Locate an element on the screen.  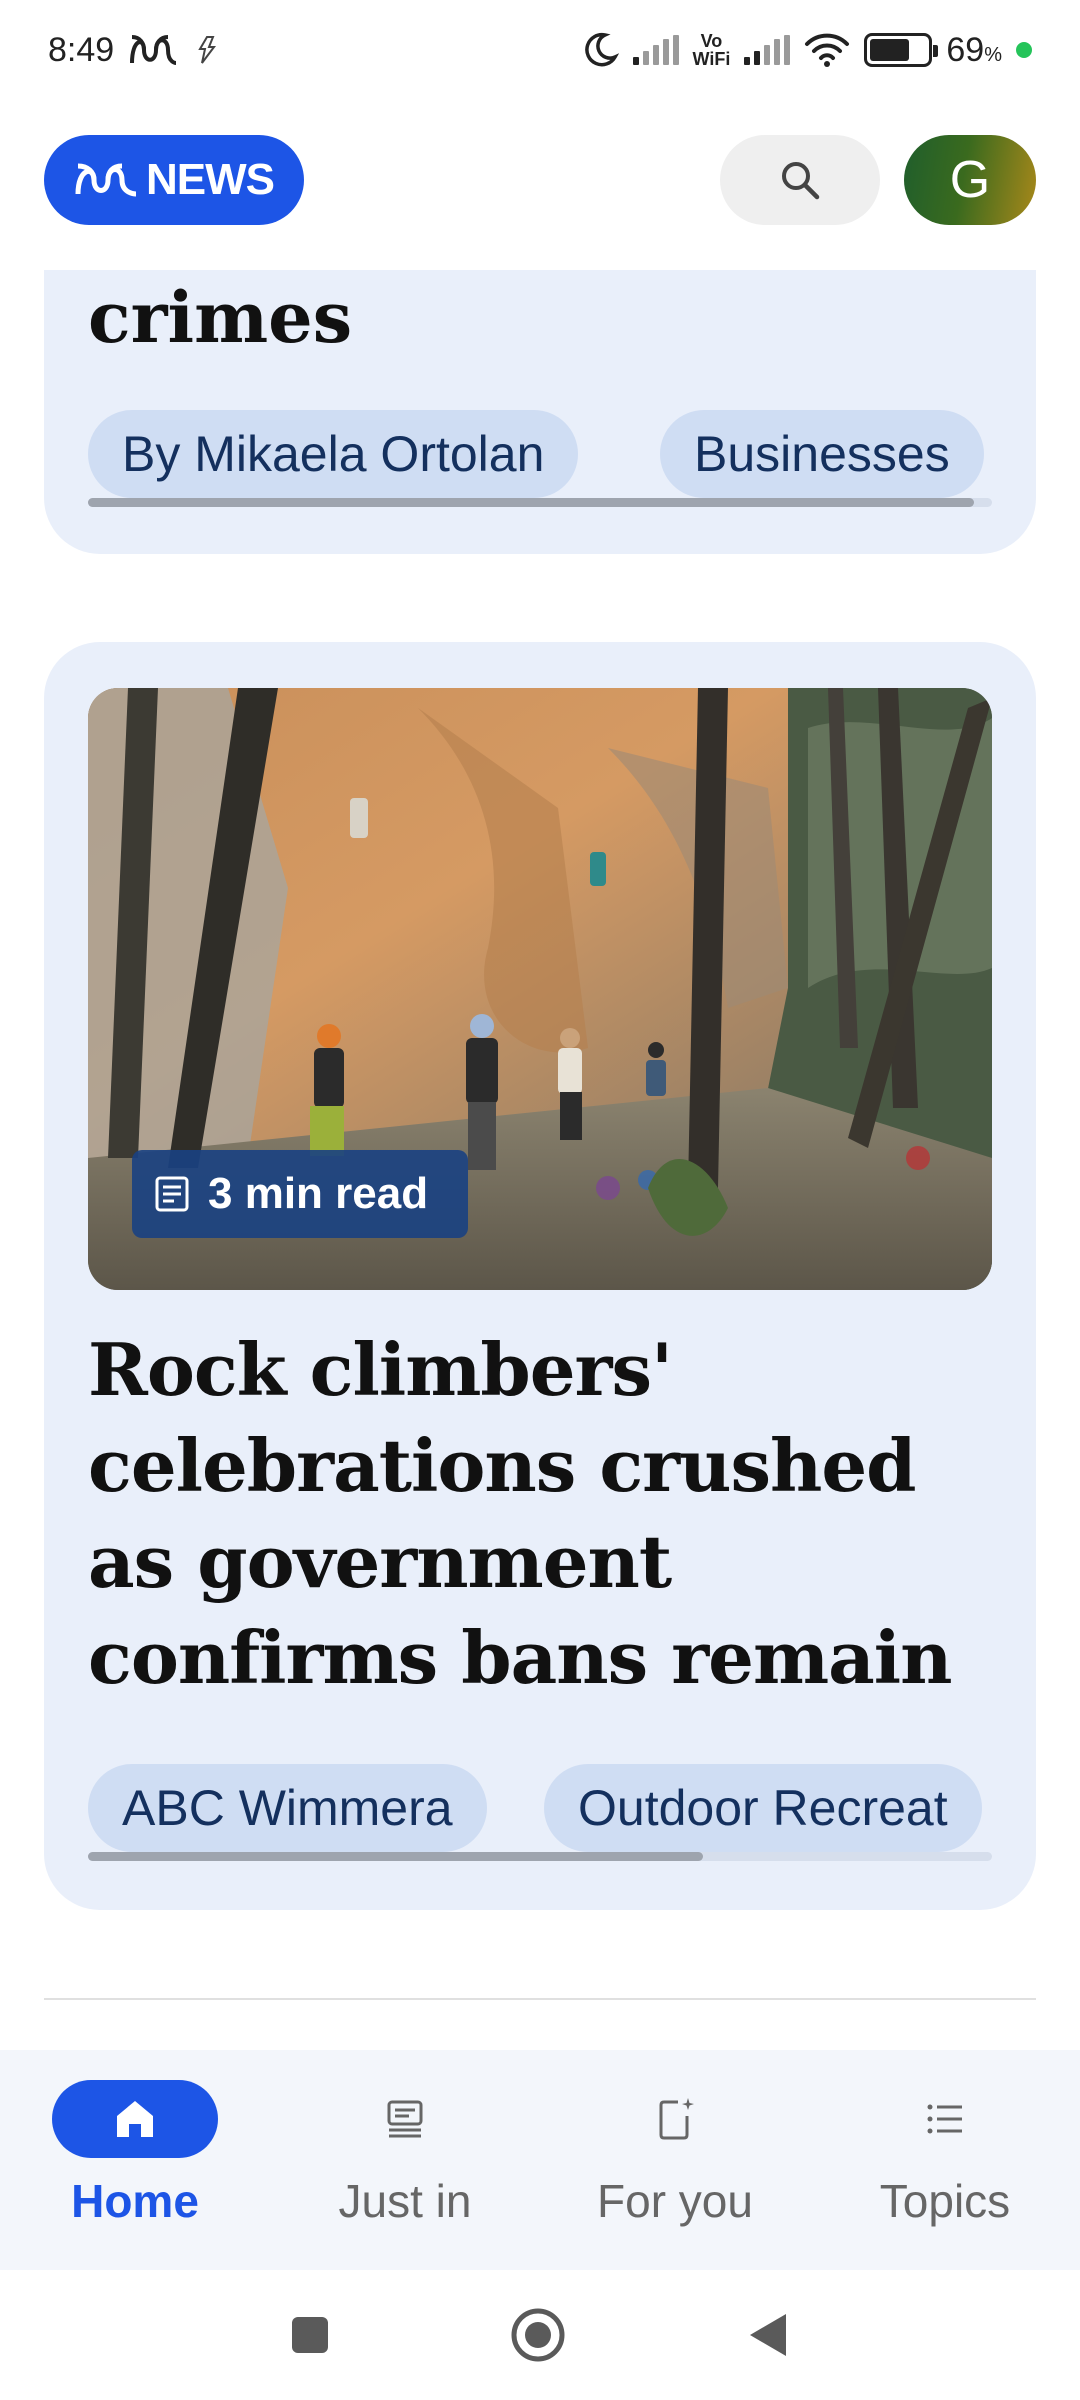
just-in-icon is located at coordinates (405, 2119).